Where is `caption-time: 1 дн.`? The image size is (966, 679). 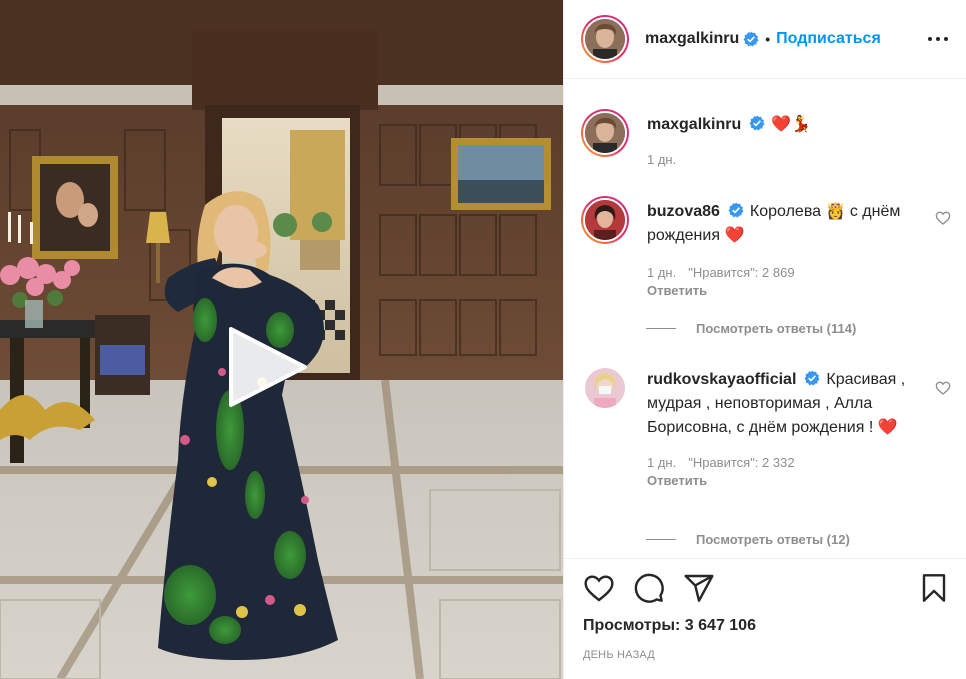 caption-time: 1 дн. is located at coordinates (661, 159).